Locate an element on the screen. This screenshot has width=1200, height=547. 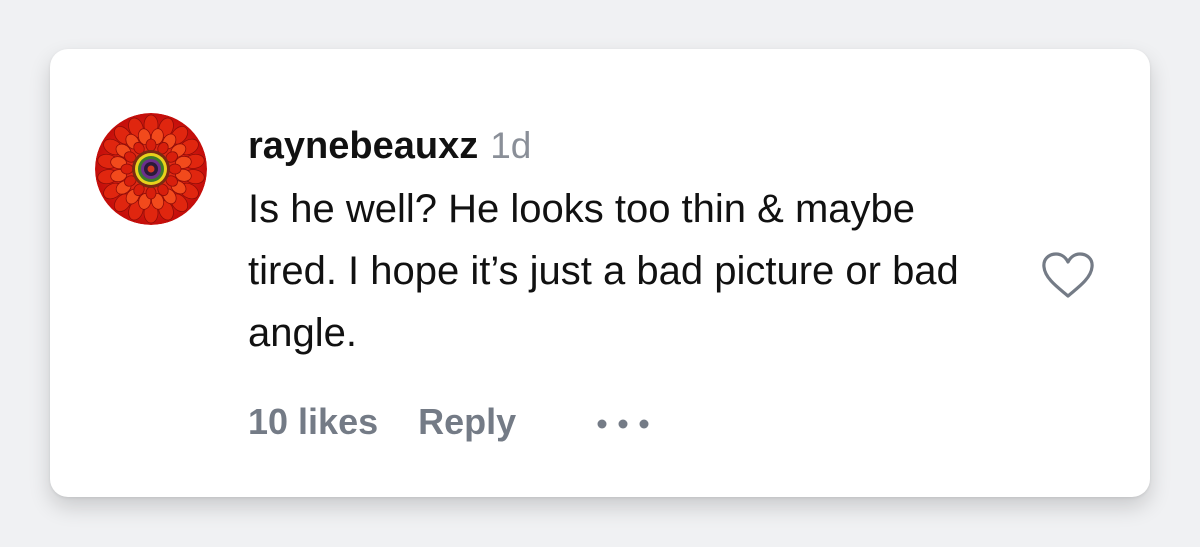
avatar-image is located at coordinates (151, 169).